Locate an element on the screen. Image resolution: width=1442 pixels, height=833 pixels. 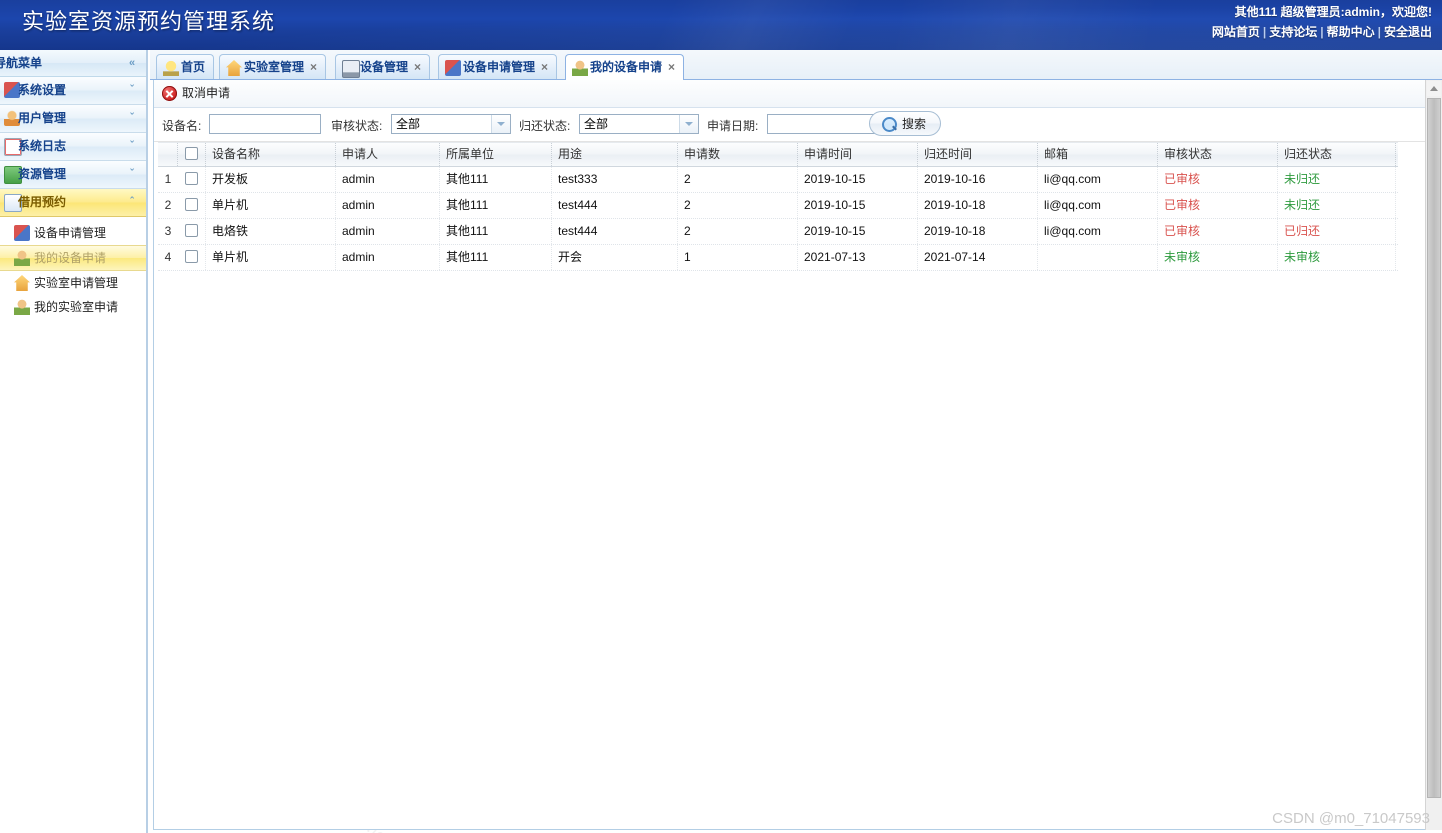
column-header-count: 申请数 is located at coordinates (738, 154).